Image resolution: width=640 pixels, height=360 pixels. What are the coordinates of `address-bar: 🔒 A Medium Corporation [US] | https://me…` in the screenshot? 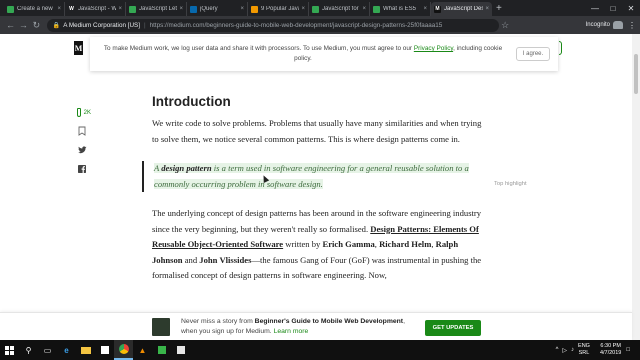 It's located at (272, 25).